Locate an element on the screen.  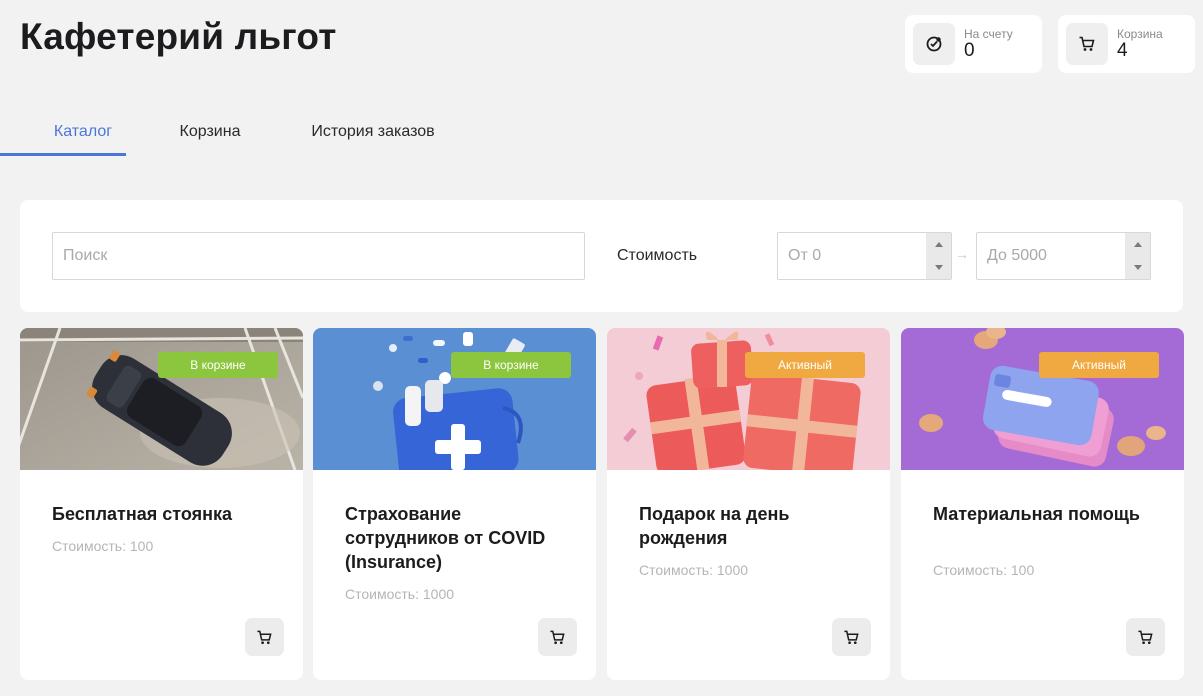
price-to-input is located at coordinates (1051, 256).